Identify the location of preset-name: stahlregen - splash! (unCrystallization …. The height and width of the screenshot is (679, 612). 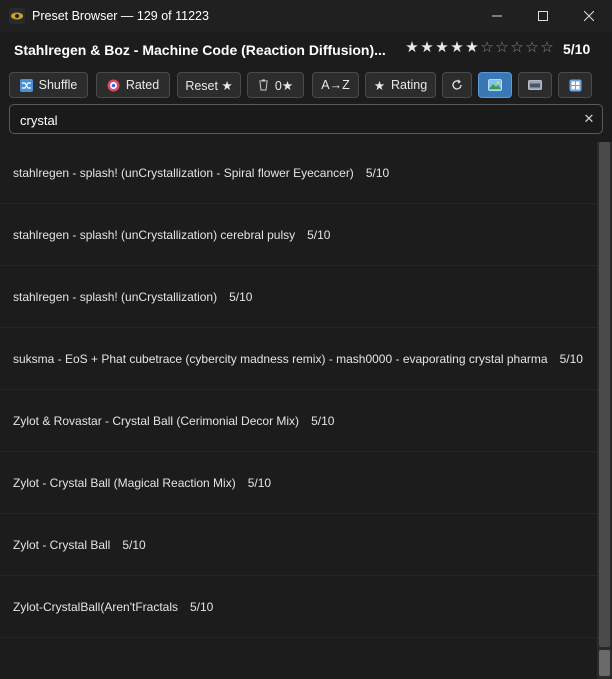
(183, 172).